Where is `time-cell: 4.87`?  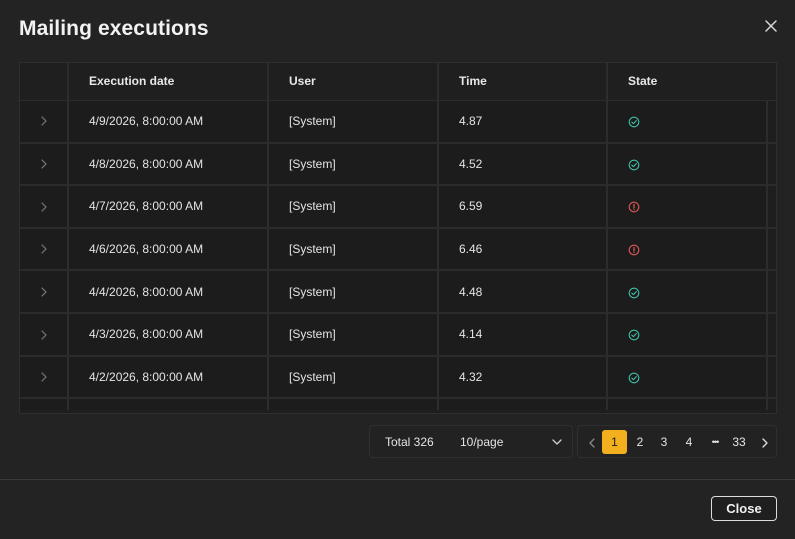 time-cell: 4.87 is located at coordinates (523, 122).